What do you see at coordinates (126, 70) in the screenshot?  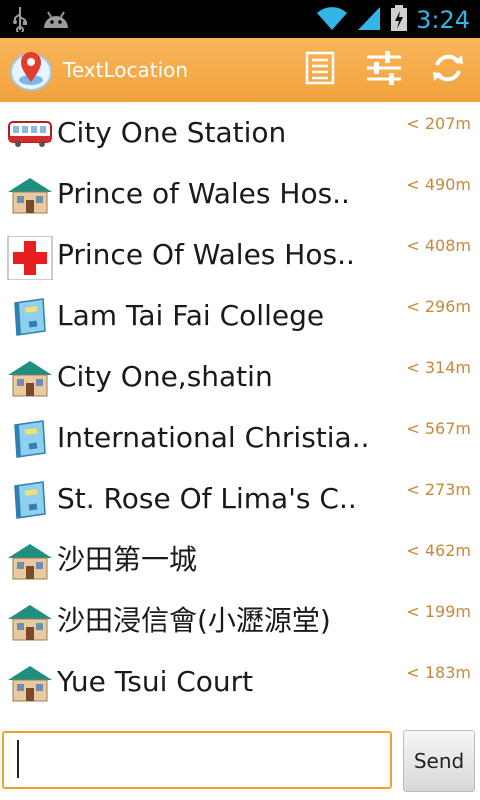 I see `app-title: TextLocation` at bounding box center [126, 70].